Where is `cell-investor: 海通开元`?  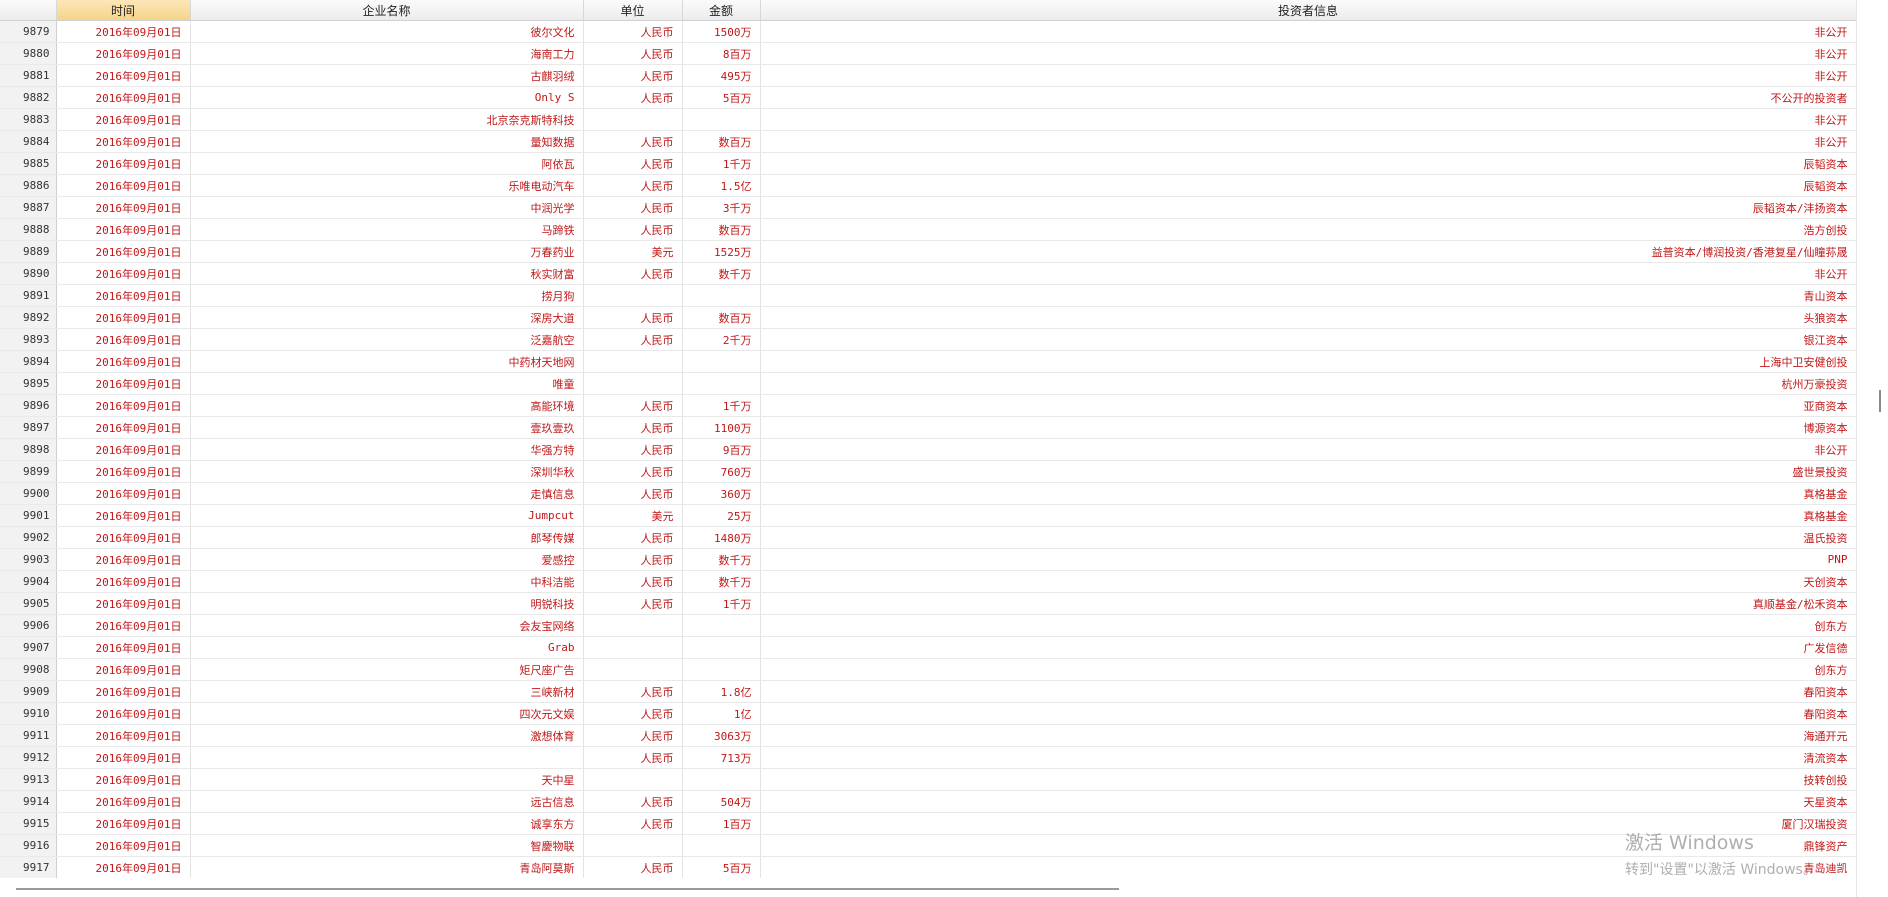 cell-investor: 海通开元 is located at coordinates (1308, 735).